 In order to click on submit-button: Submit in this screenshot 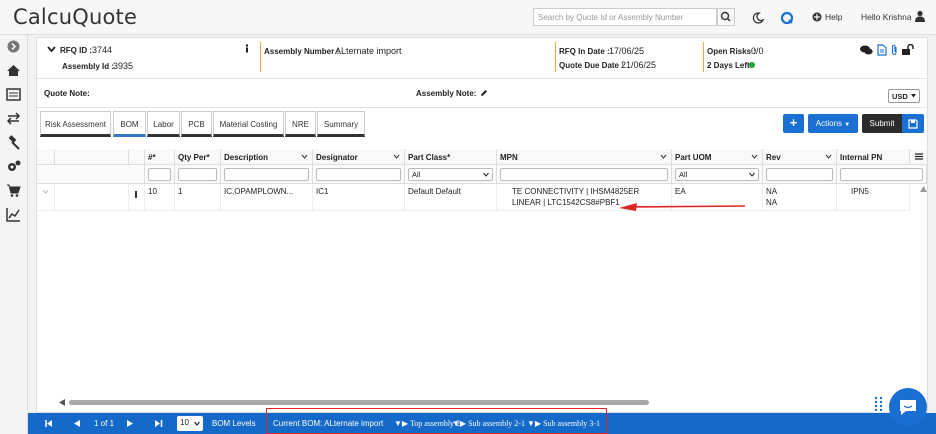, I will do `click(882, 123)`.